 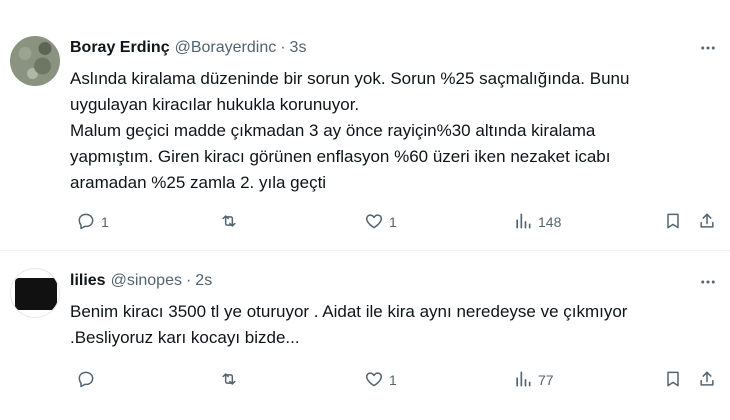 I want to click on tweet-header: lilies @sinopes · 2s, so click(x=141, y=281).